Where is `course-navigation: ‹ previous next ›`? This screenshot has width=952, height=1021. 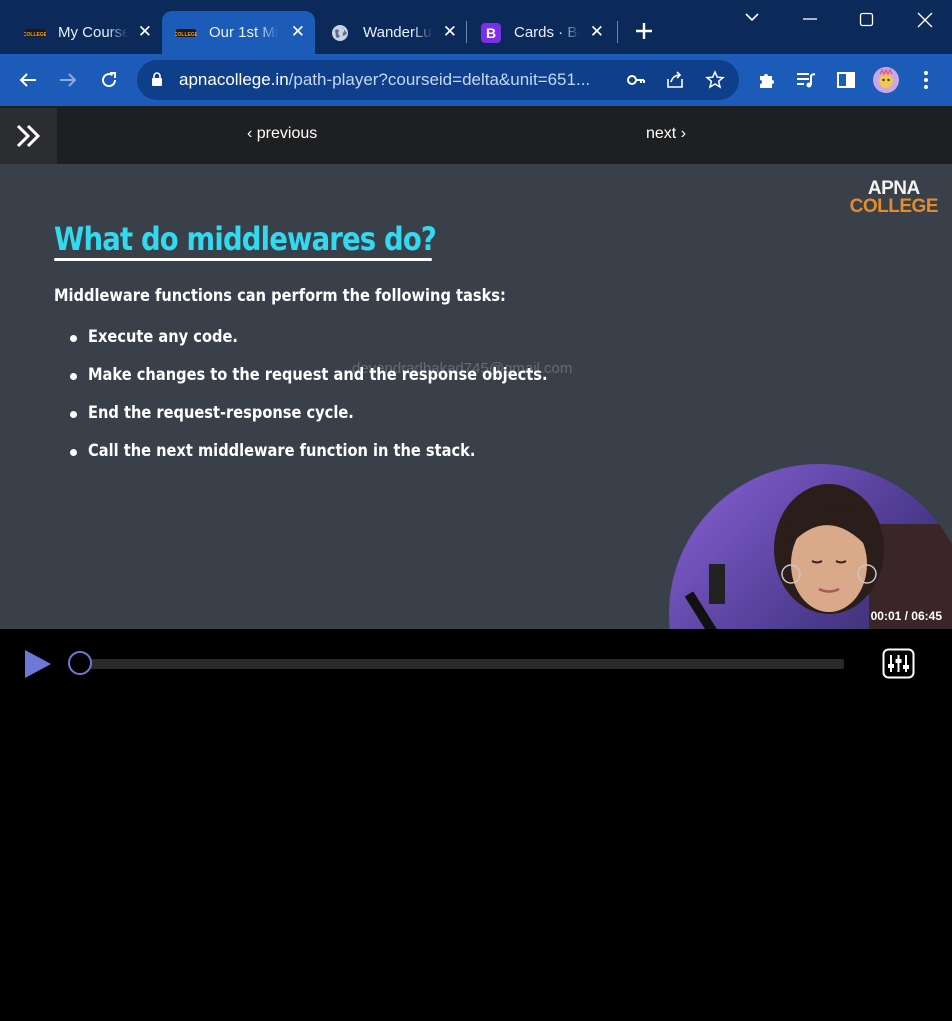 course-navigation: ‹ previous next › is located at coordinates (476, 135).